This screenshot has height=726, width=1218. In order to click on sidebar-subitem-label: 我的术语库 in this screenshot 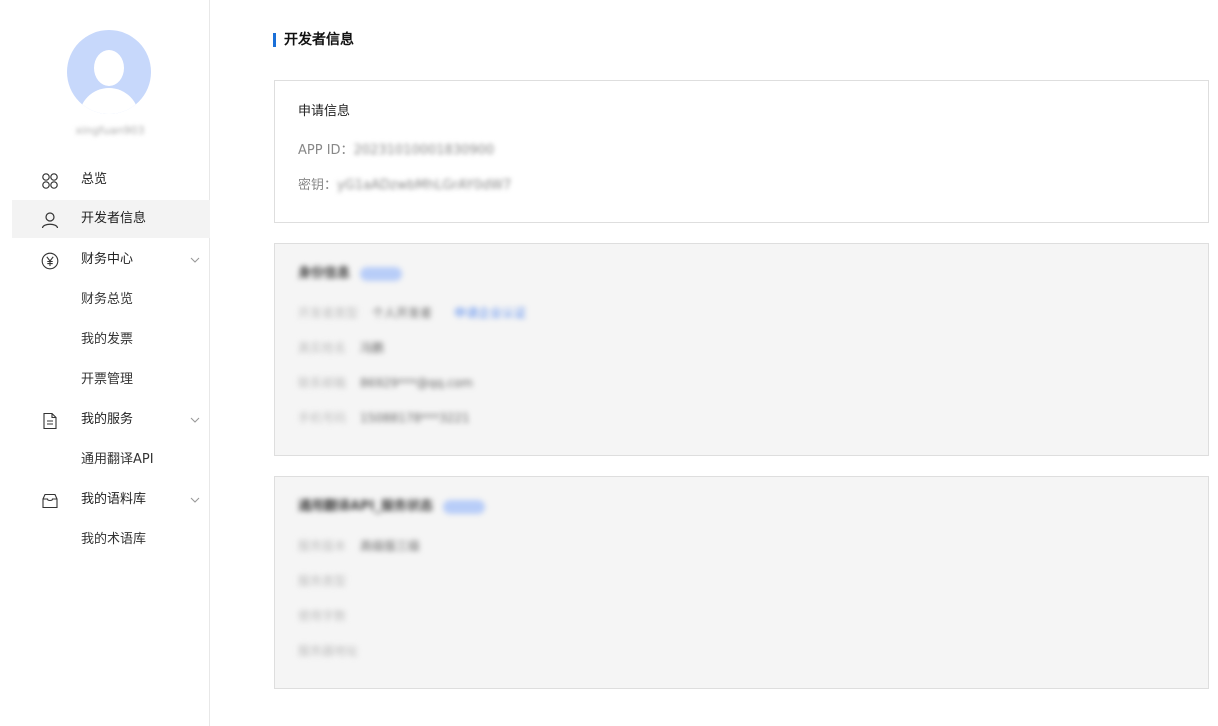, I will do `click(114, 539)`.